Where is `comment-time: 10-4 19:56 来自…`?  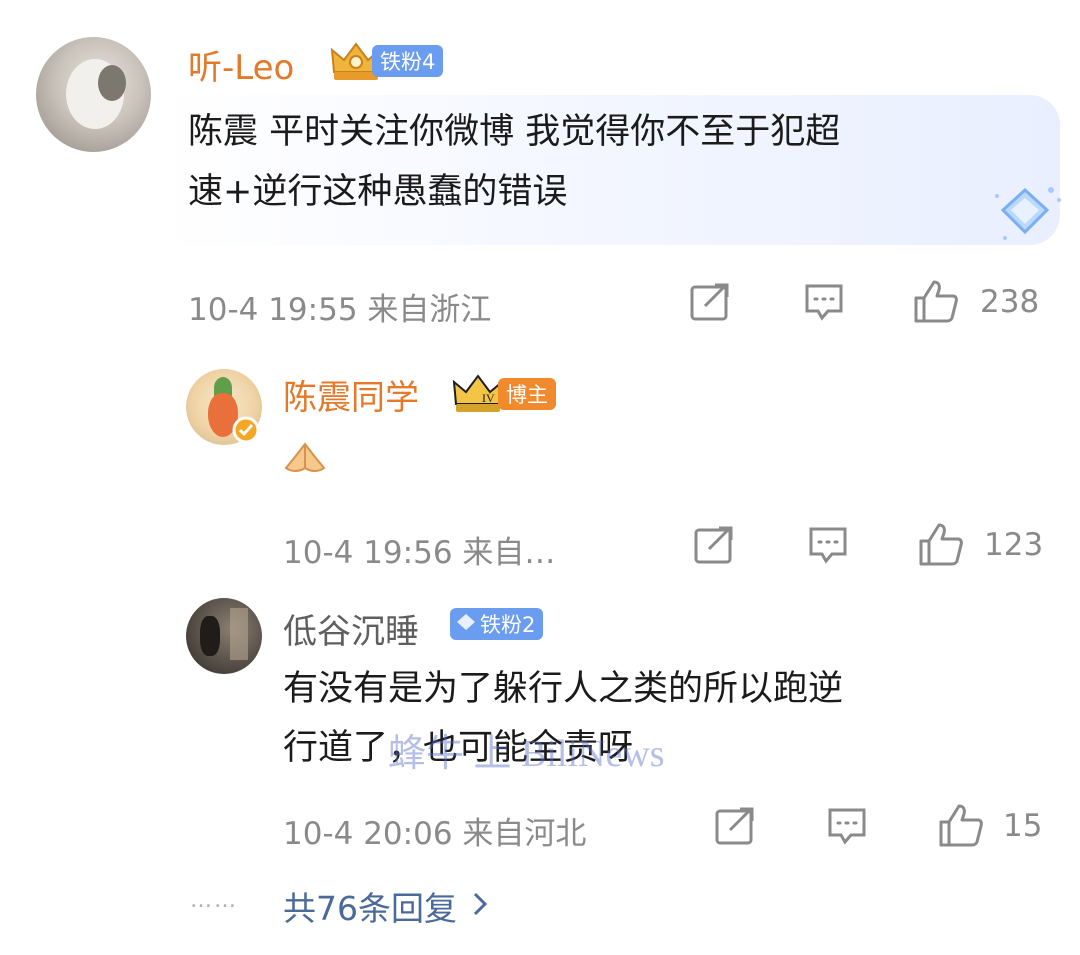
comment-time: 10-4 19:56 来自… is located at coordinates (419, 553).